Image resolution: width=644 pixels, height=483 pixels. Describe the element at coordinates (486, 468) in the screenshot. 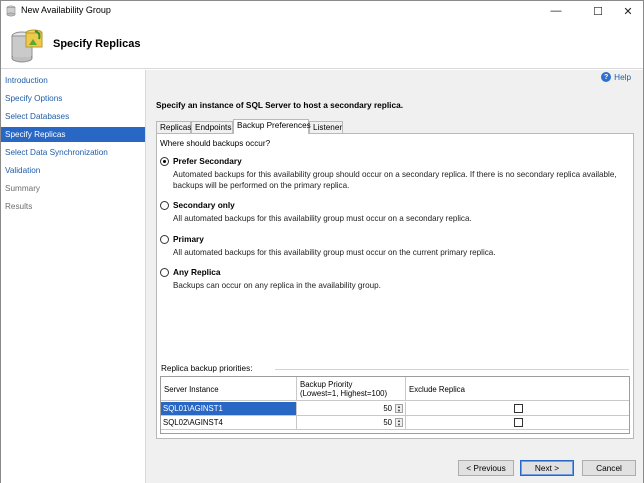

I see `previous-button: < Previous` at that location.